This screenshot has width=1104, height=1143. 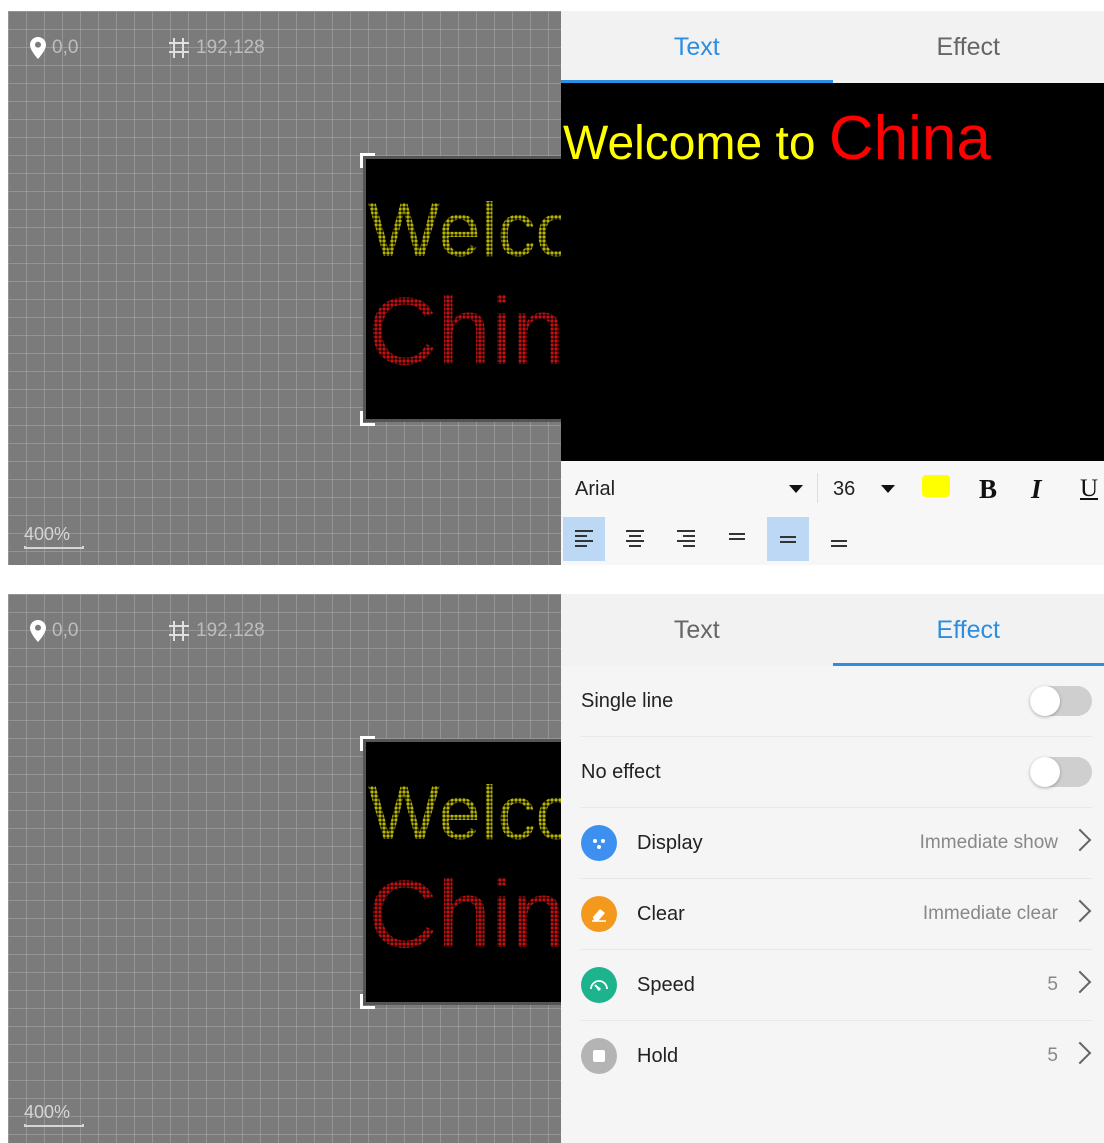 What do you see at coordinates (832, 489) in the screenshot?
I see `font-row: Arial 36 B I U` at bounding box center [832, 489].